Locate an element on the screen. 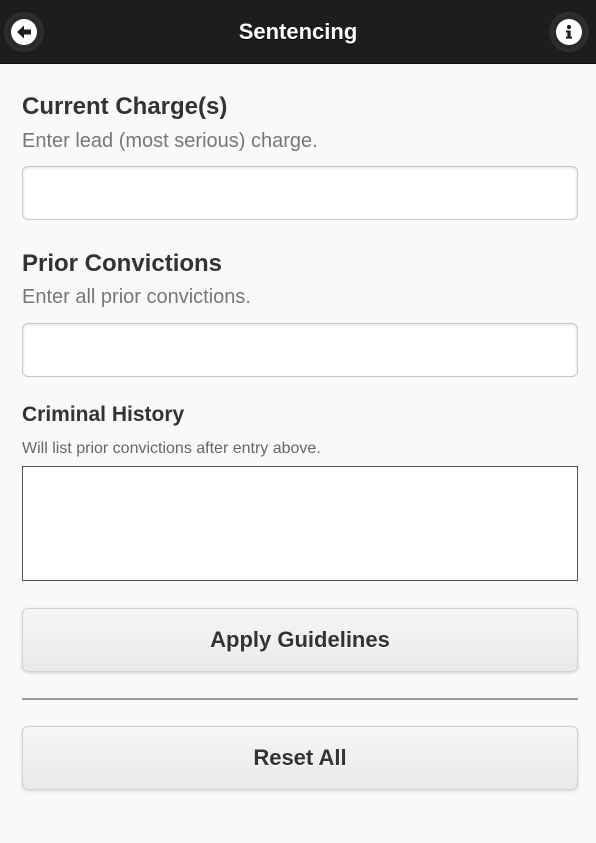 The image size is (596, 843). page-title: Sentencing is located at coordinates (298, 31).